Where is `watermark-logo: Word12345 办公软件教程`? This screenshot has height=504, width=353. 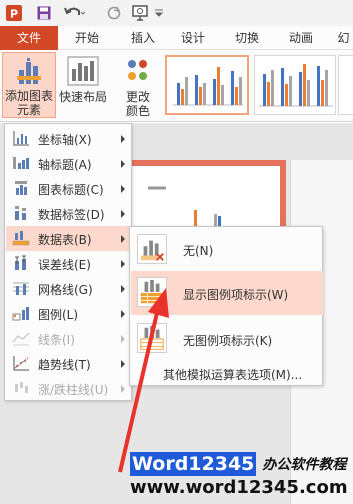 watermark-logo: Word12345 办公软件教程 is located at coordinates (238, 464).